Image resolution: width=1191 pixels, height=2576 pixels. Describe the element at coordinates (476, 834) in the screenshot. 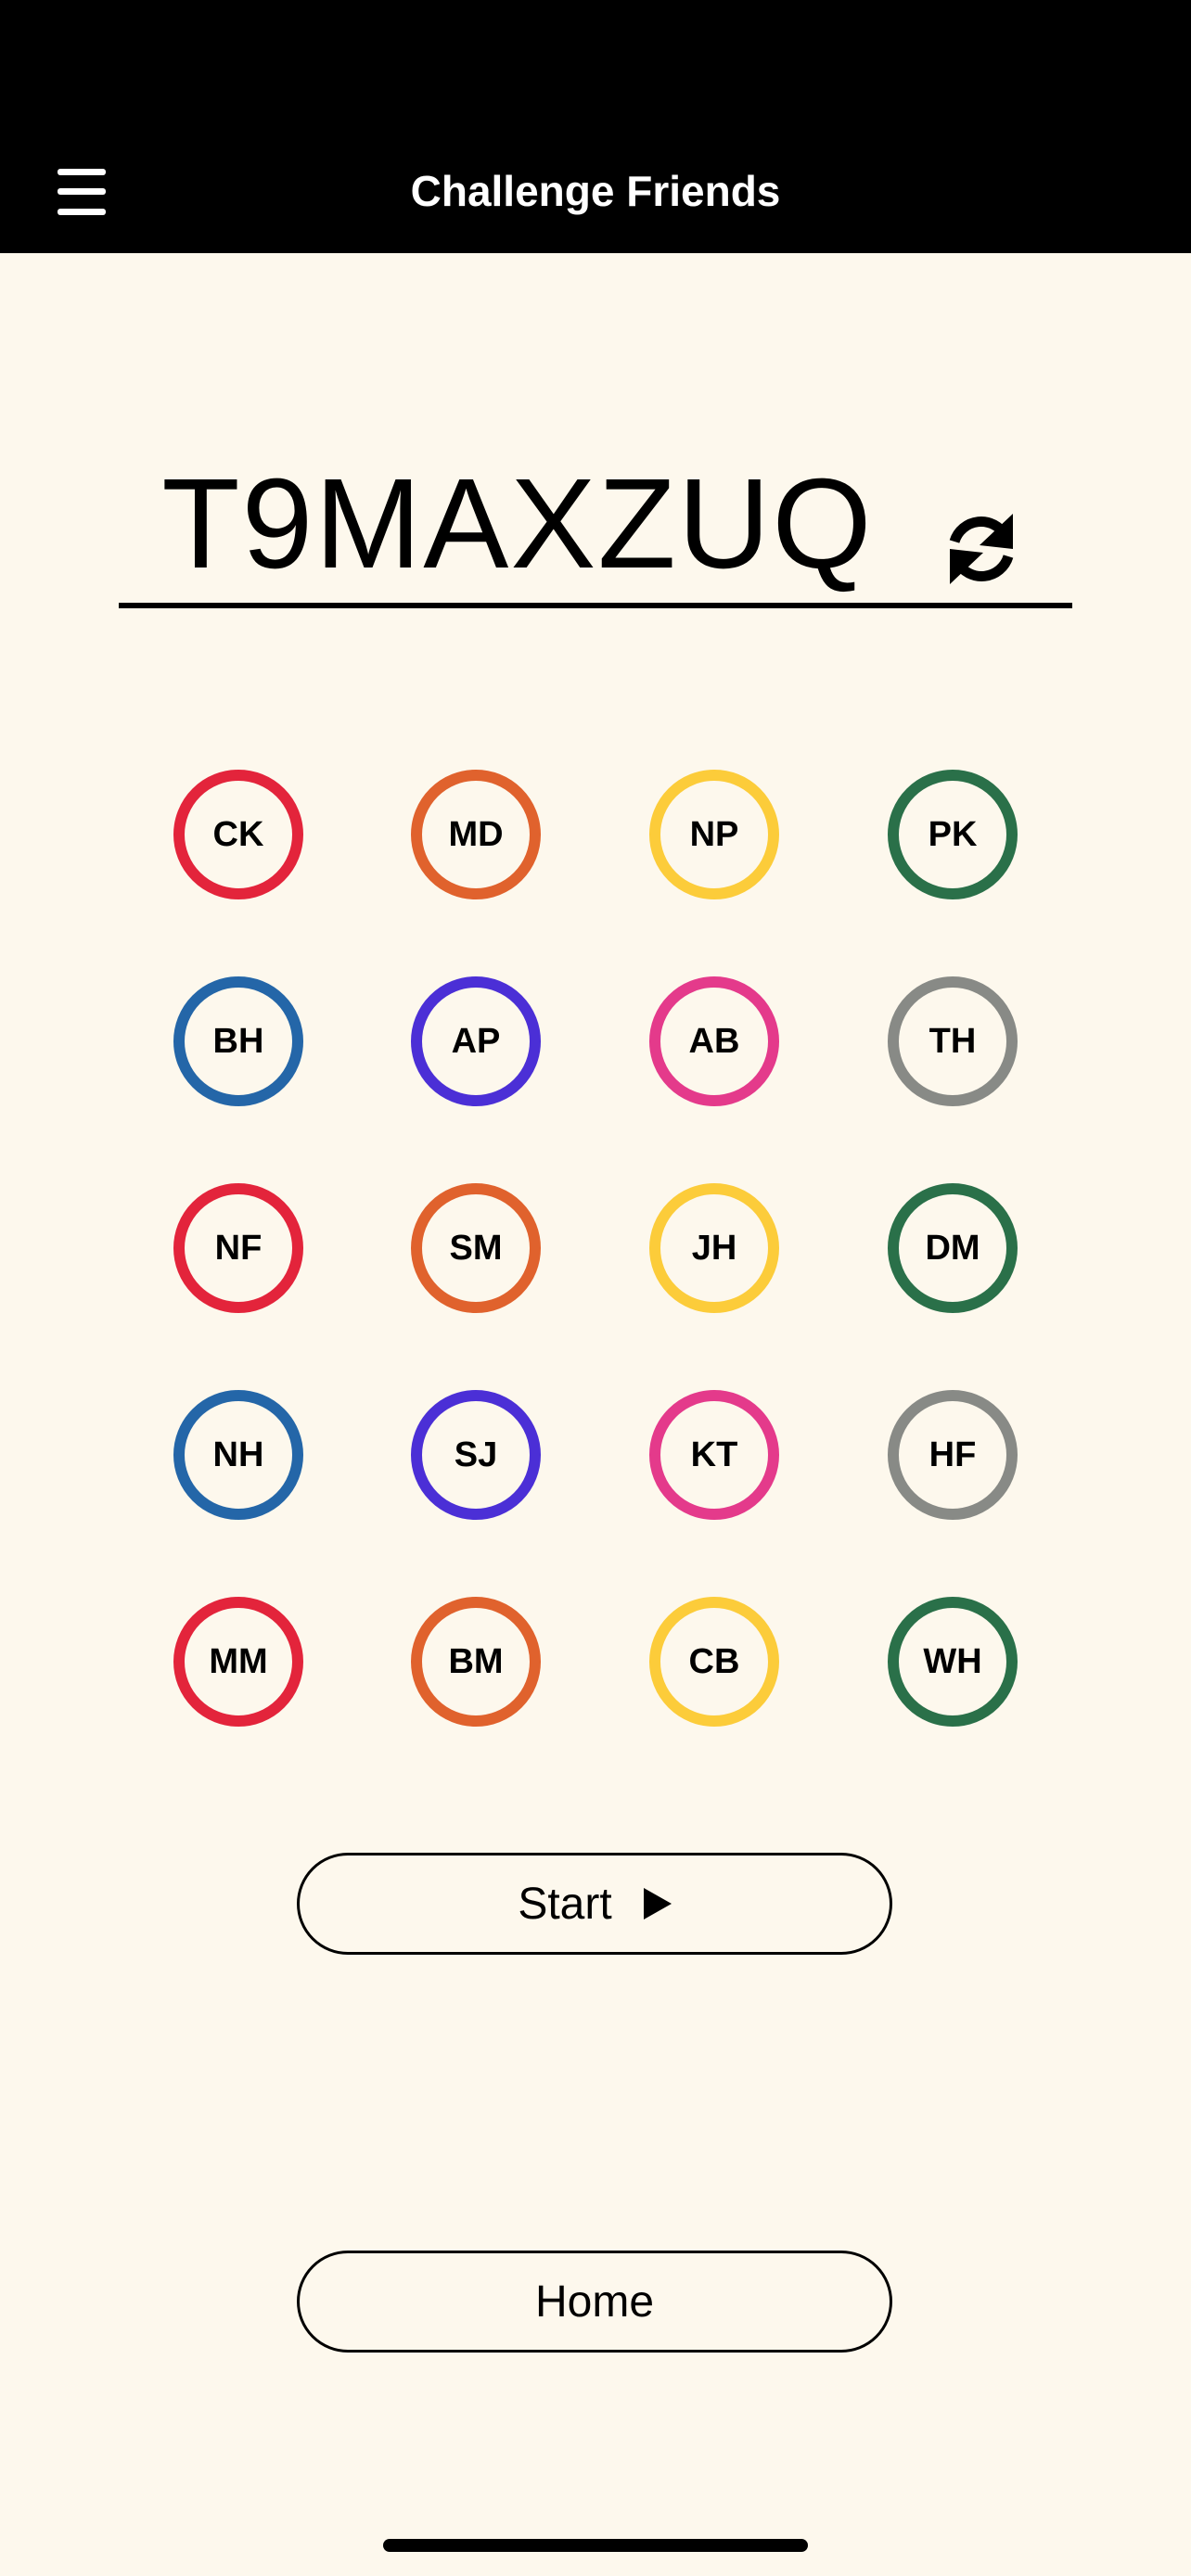

I see `friend-avatar-md: MD` at that location.